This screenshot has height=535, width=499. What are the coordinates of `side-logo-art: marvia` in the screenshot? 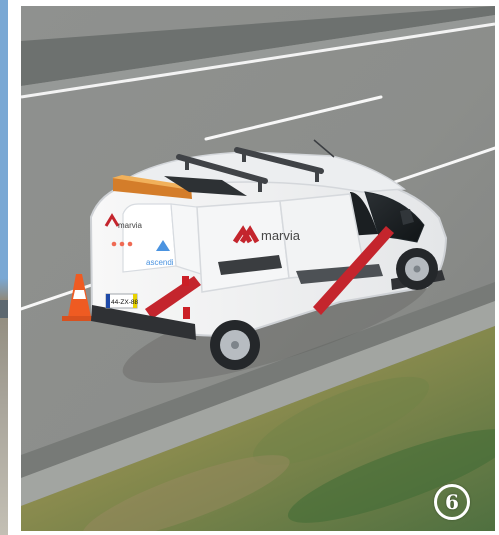 It's located at (266, 234).